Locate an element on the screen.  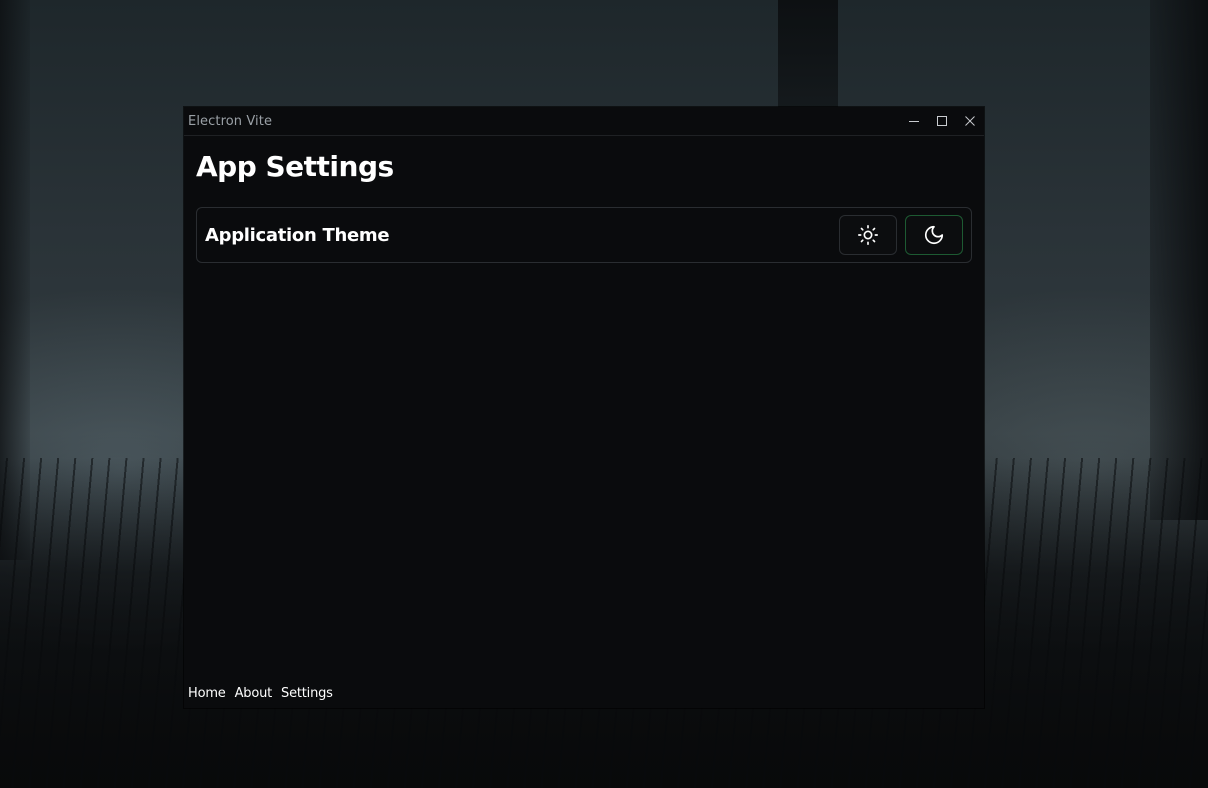
title-bar: Electron Vite is located at coordinates (584, 121).